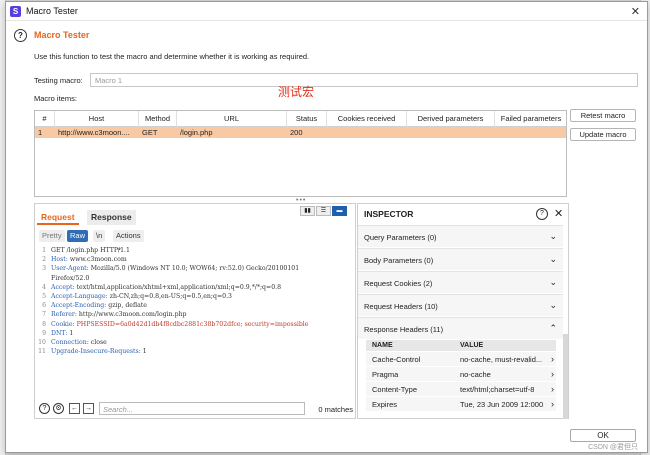 The width and height of the screenshot is (650, 455). Describe the element at coordinates (58, 408) in the screenshot. I see `gear-icon: ⚙` at that location.